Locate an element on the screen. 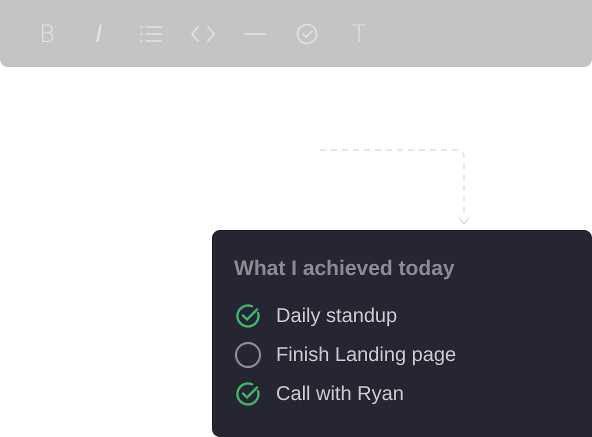 This screenshot has height=437, width=592. check-circle-icon is located at coordinates (307, 33).